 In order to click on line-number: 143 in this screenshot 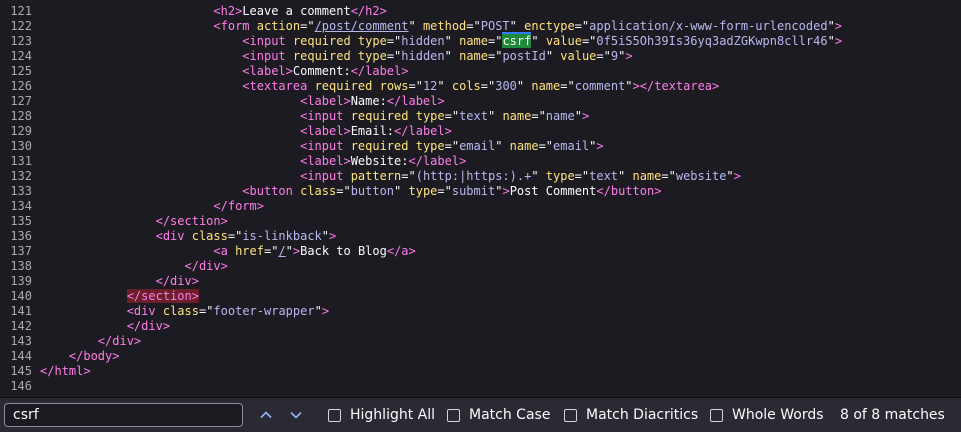, I will do `click(21, 341)`.